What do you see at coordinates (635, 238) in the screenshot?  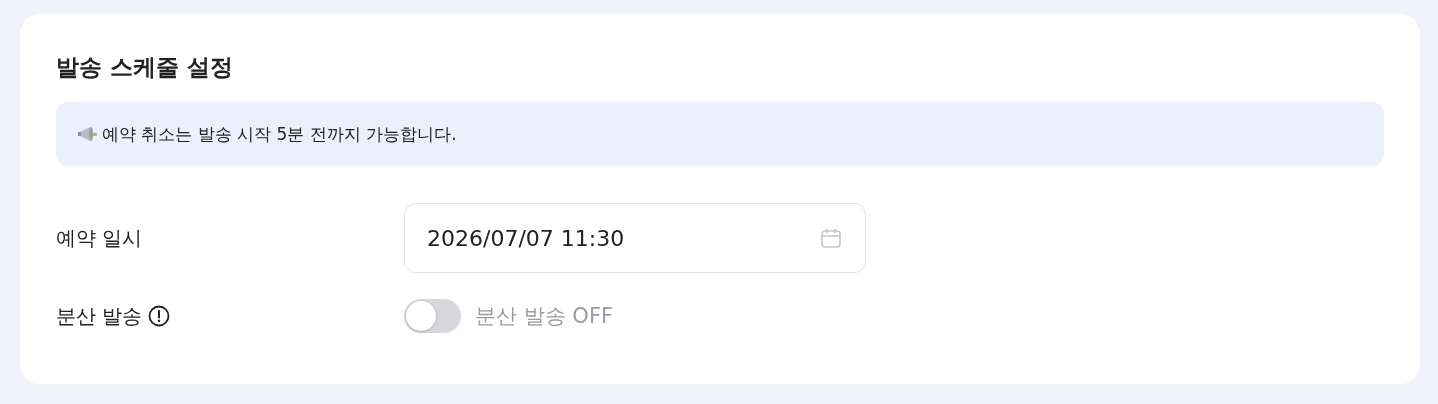 I see `date-time-field: 2026/07/07 11:30` at bounding box center [635, 238].